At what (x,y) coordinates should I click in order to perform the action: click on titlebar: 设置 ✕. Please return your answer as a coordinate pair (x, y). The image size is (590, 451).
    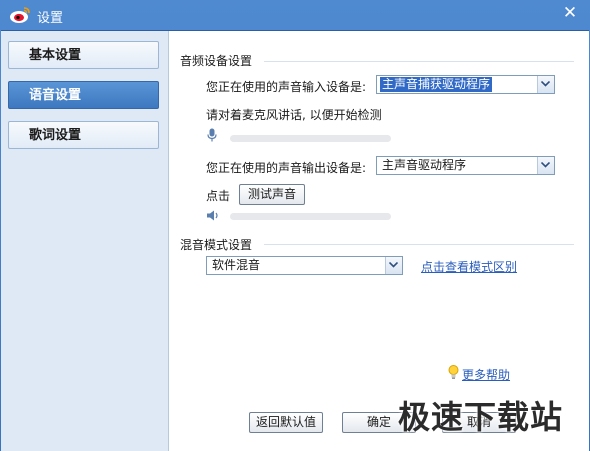
    Looking at the image, I should click on (295, 15).